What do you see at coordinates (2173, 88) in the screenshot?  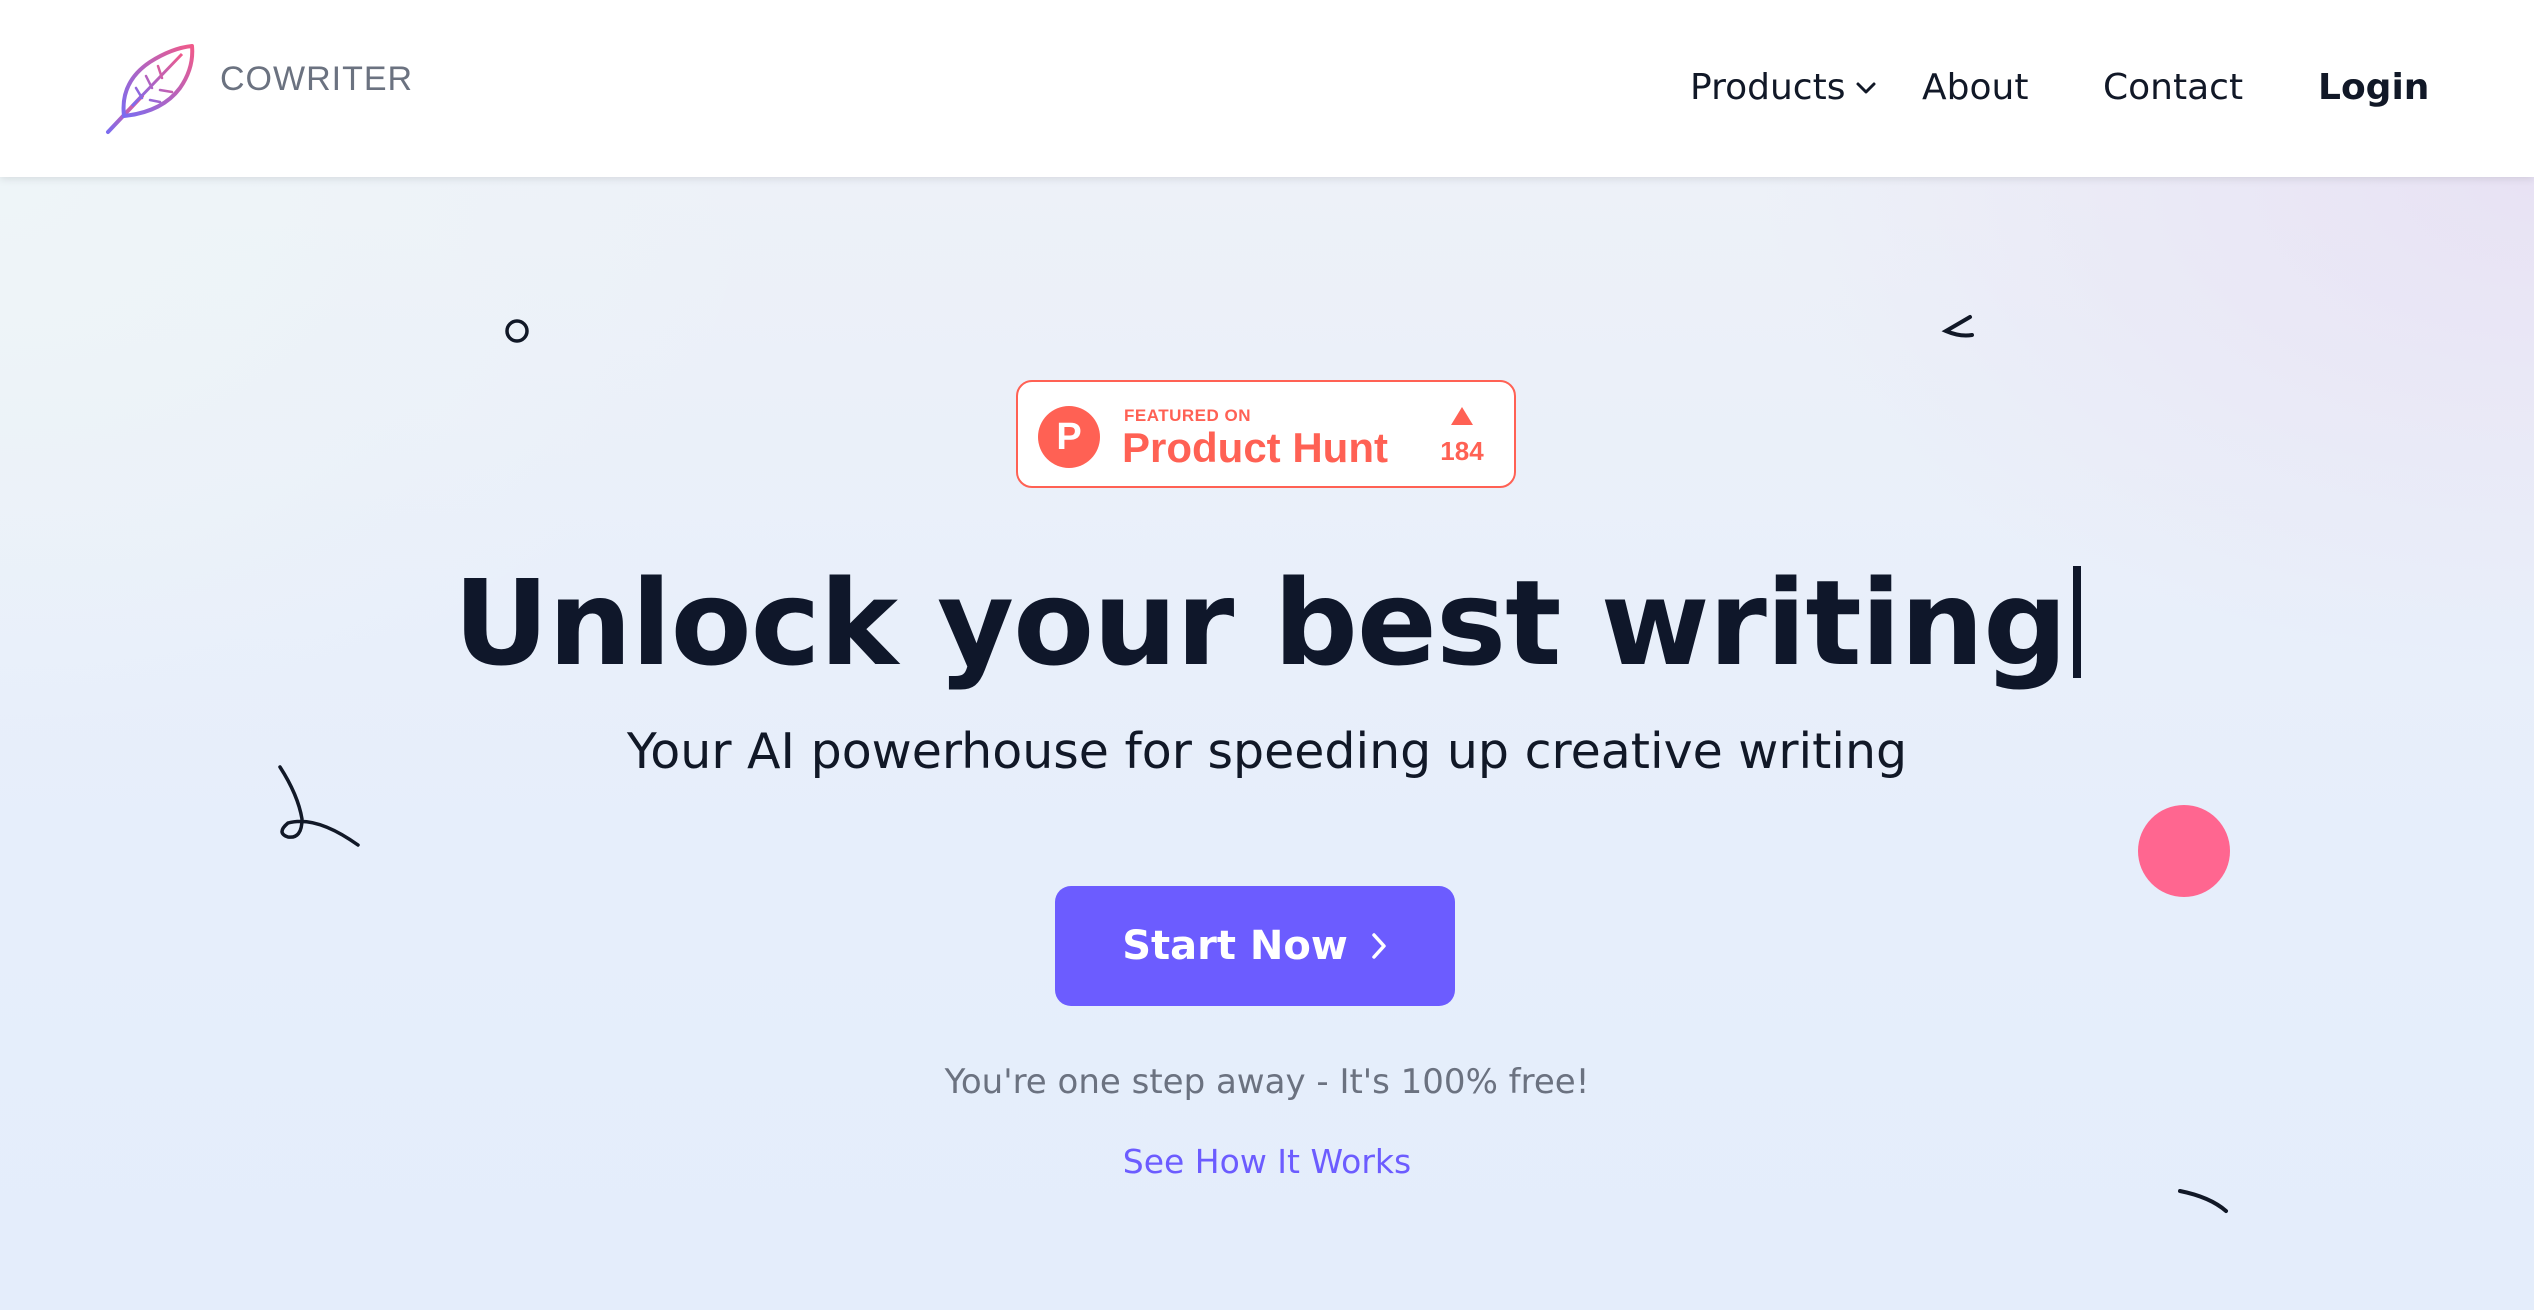 I see `nav-contact-link: Contact` at bounding box center [2173, 88].